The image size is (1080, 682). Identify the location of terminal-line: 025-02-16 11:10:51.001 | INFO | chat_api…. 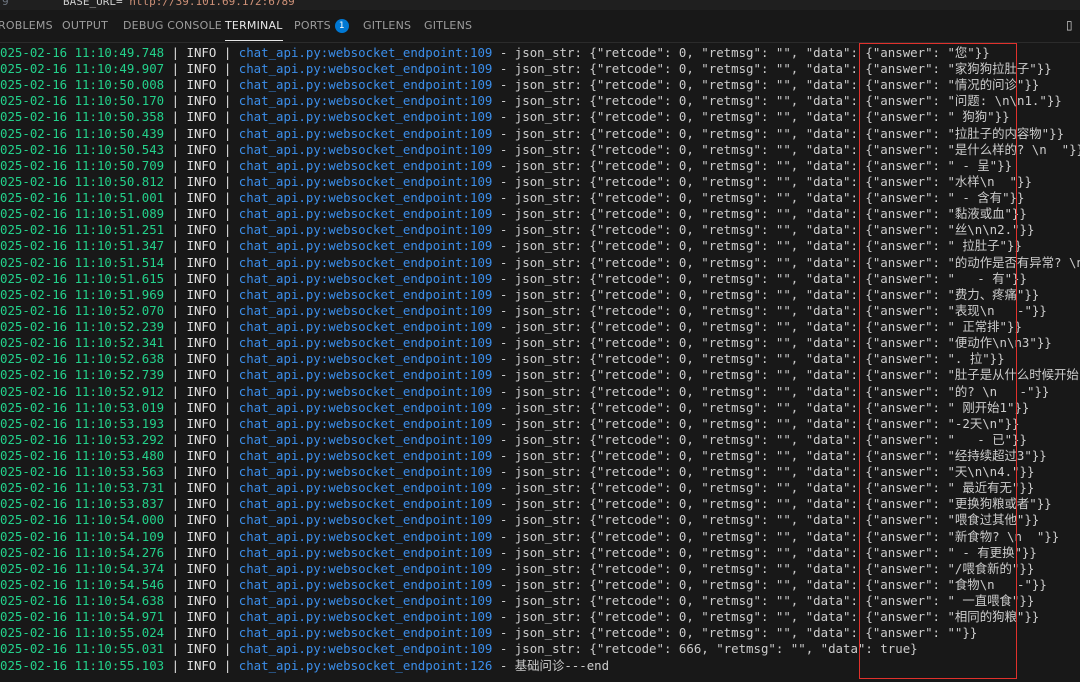
(512, 198).